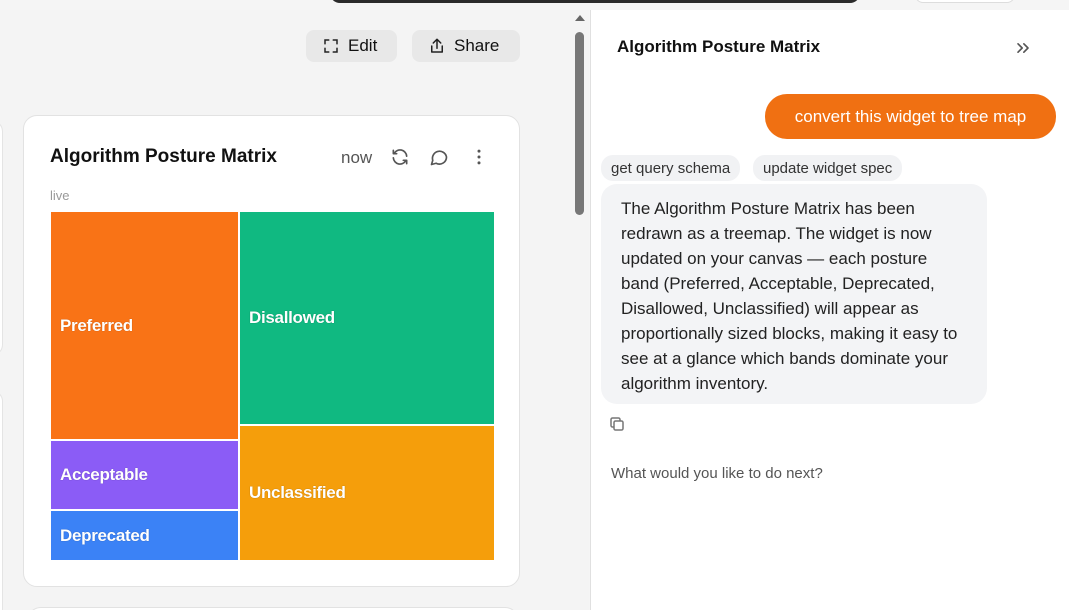 This screenshot has height=610, width=1069. What do you see at coordinates (104, 474) in the screenshot?
I see `tile-label: Acceptable` at bounding box center [104, 474].